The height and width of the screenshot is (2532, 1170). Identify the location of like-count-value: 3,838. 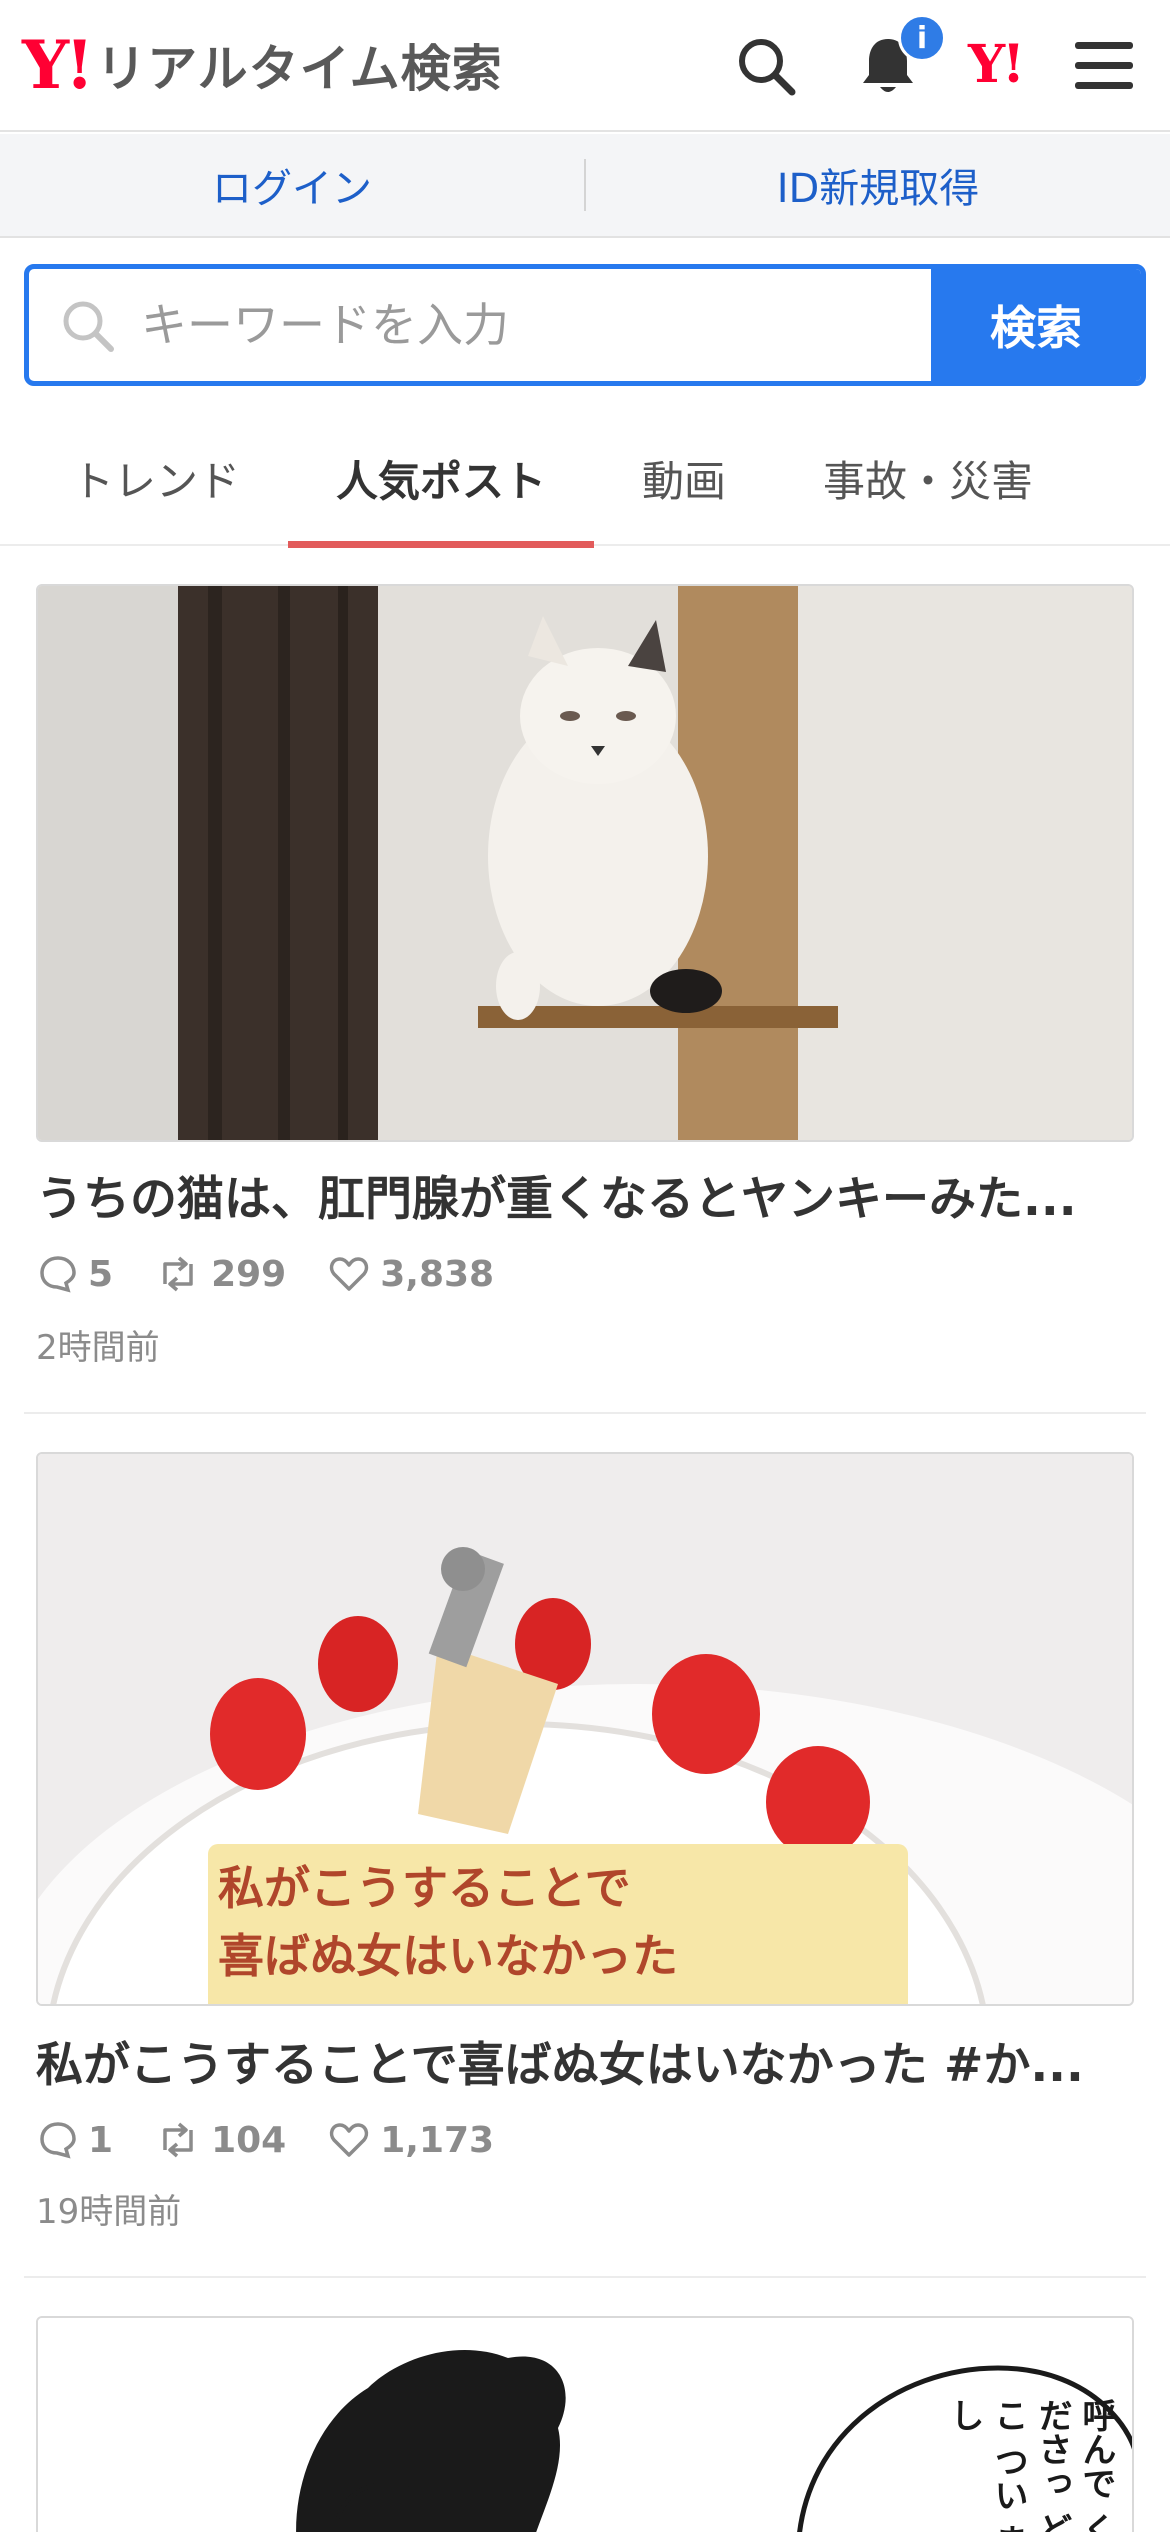
(437, 1274).